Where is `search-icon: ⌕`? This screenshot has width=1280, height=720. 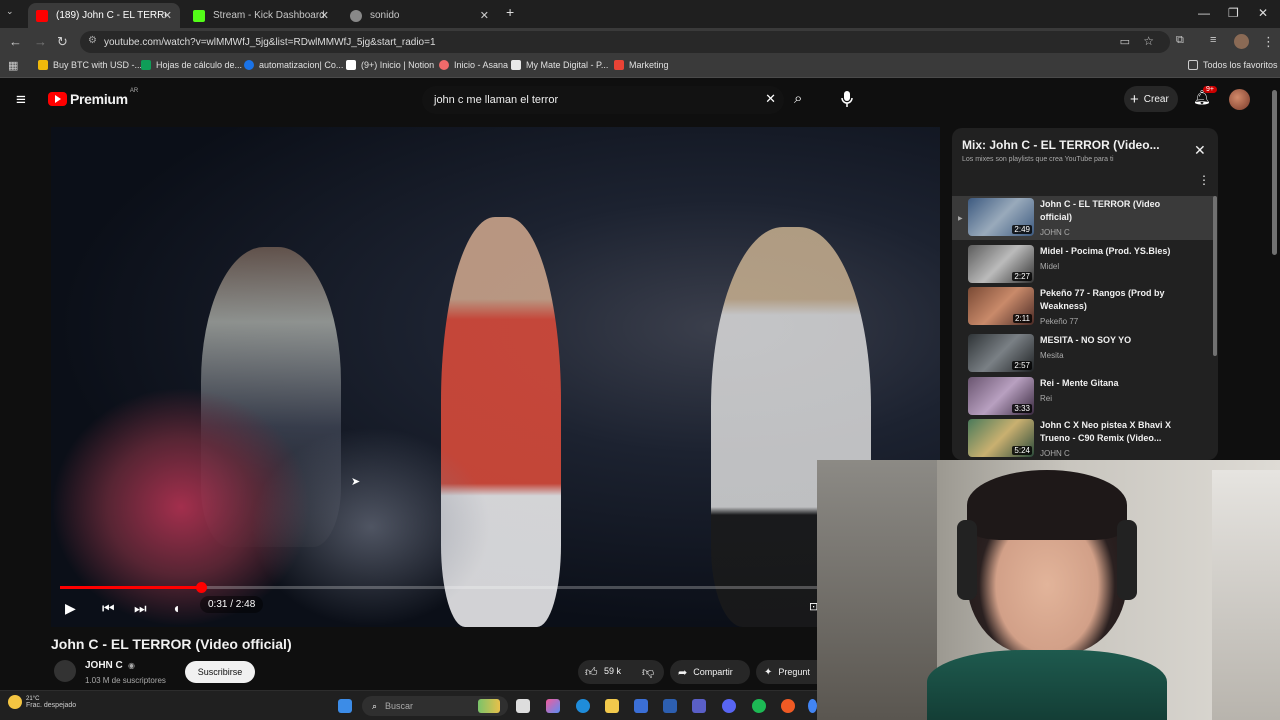
search-icon: ⌕ is located at coordinates (798, 98).